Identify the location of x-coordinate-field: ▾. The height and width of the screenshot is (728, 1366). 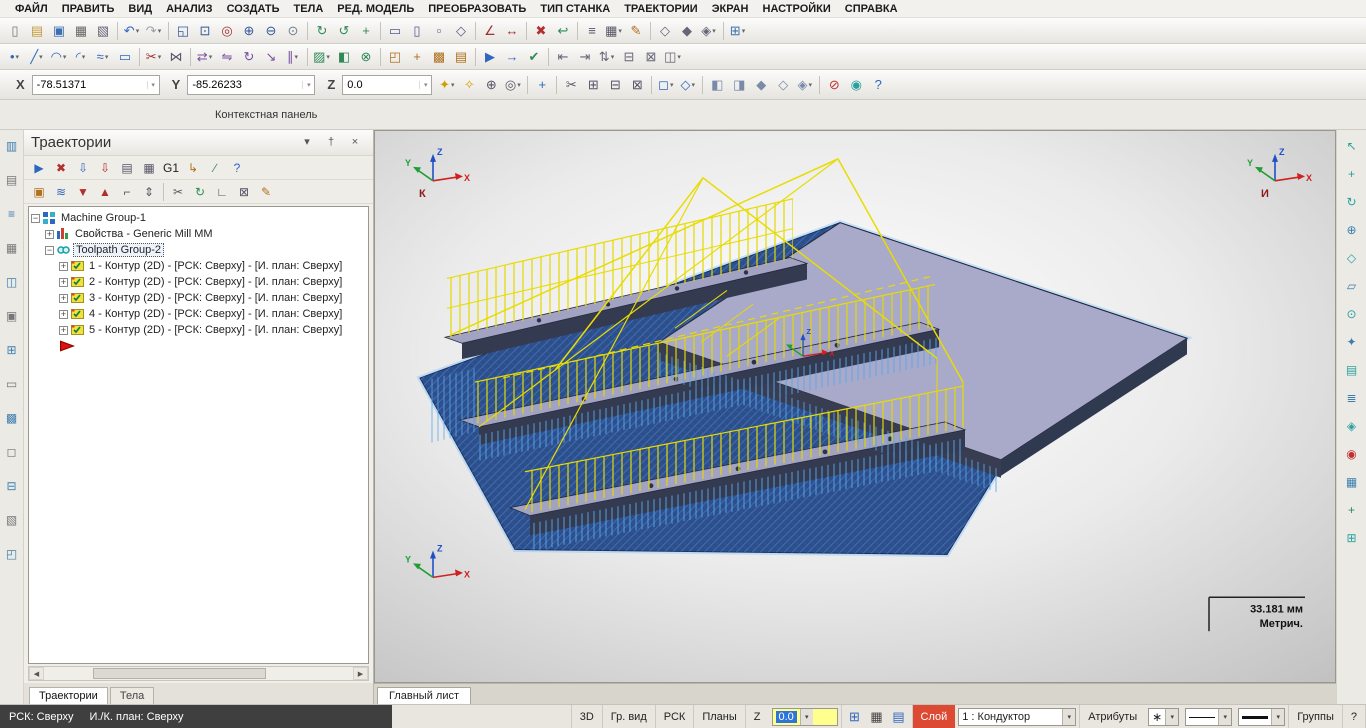
(95, 84).